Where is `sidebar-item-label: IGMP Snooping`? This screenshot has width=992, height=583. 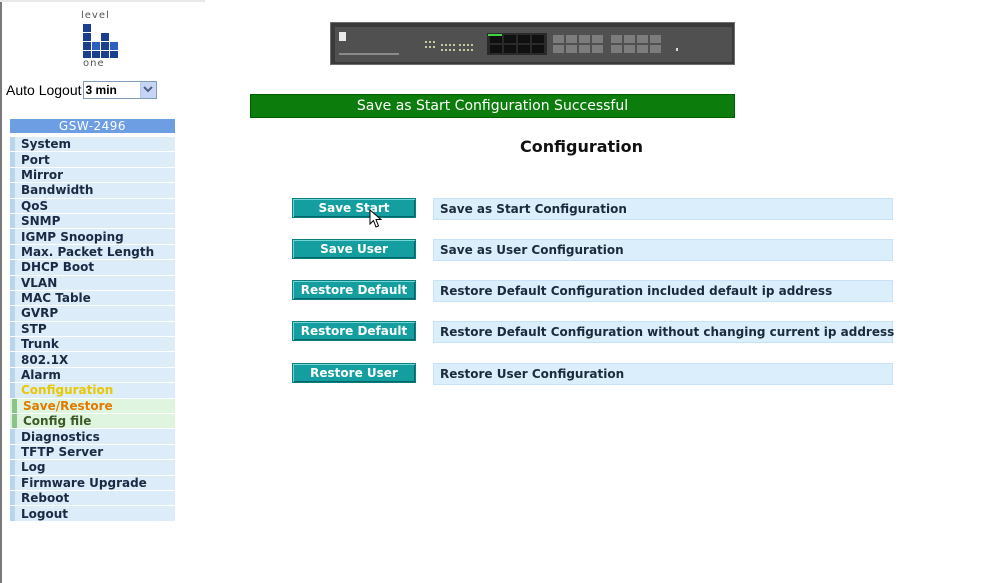
sidebar-item-label: IGMP Snooping is located at coordinates (72, 236).